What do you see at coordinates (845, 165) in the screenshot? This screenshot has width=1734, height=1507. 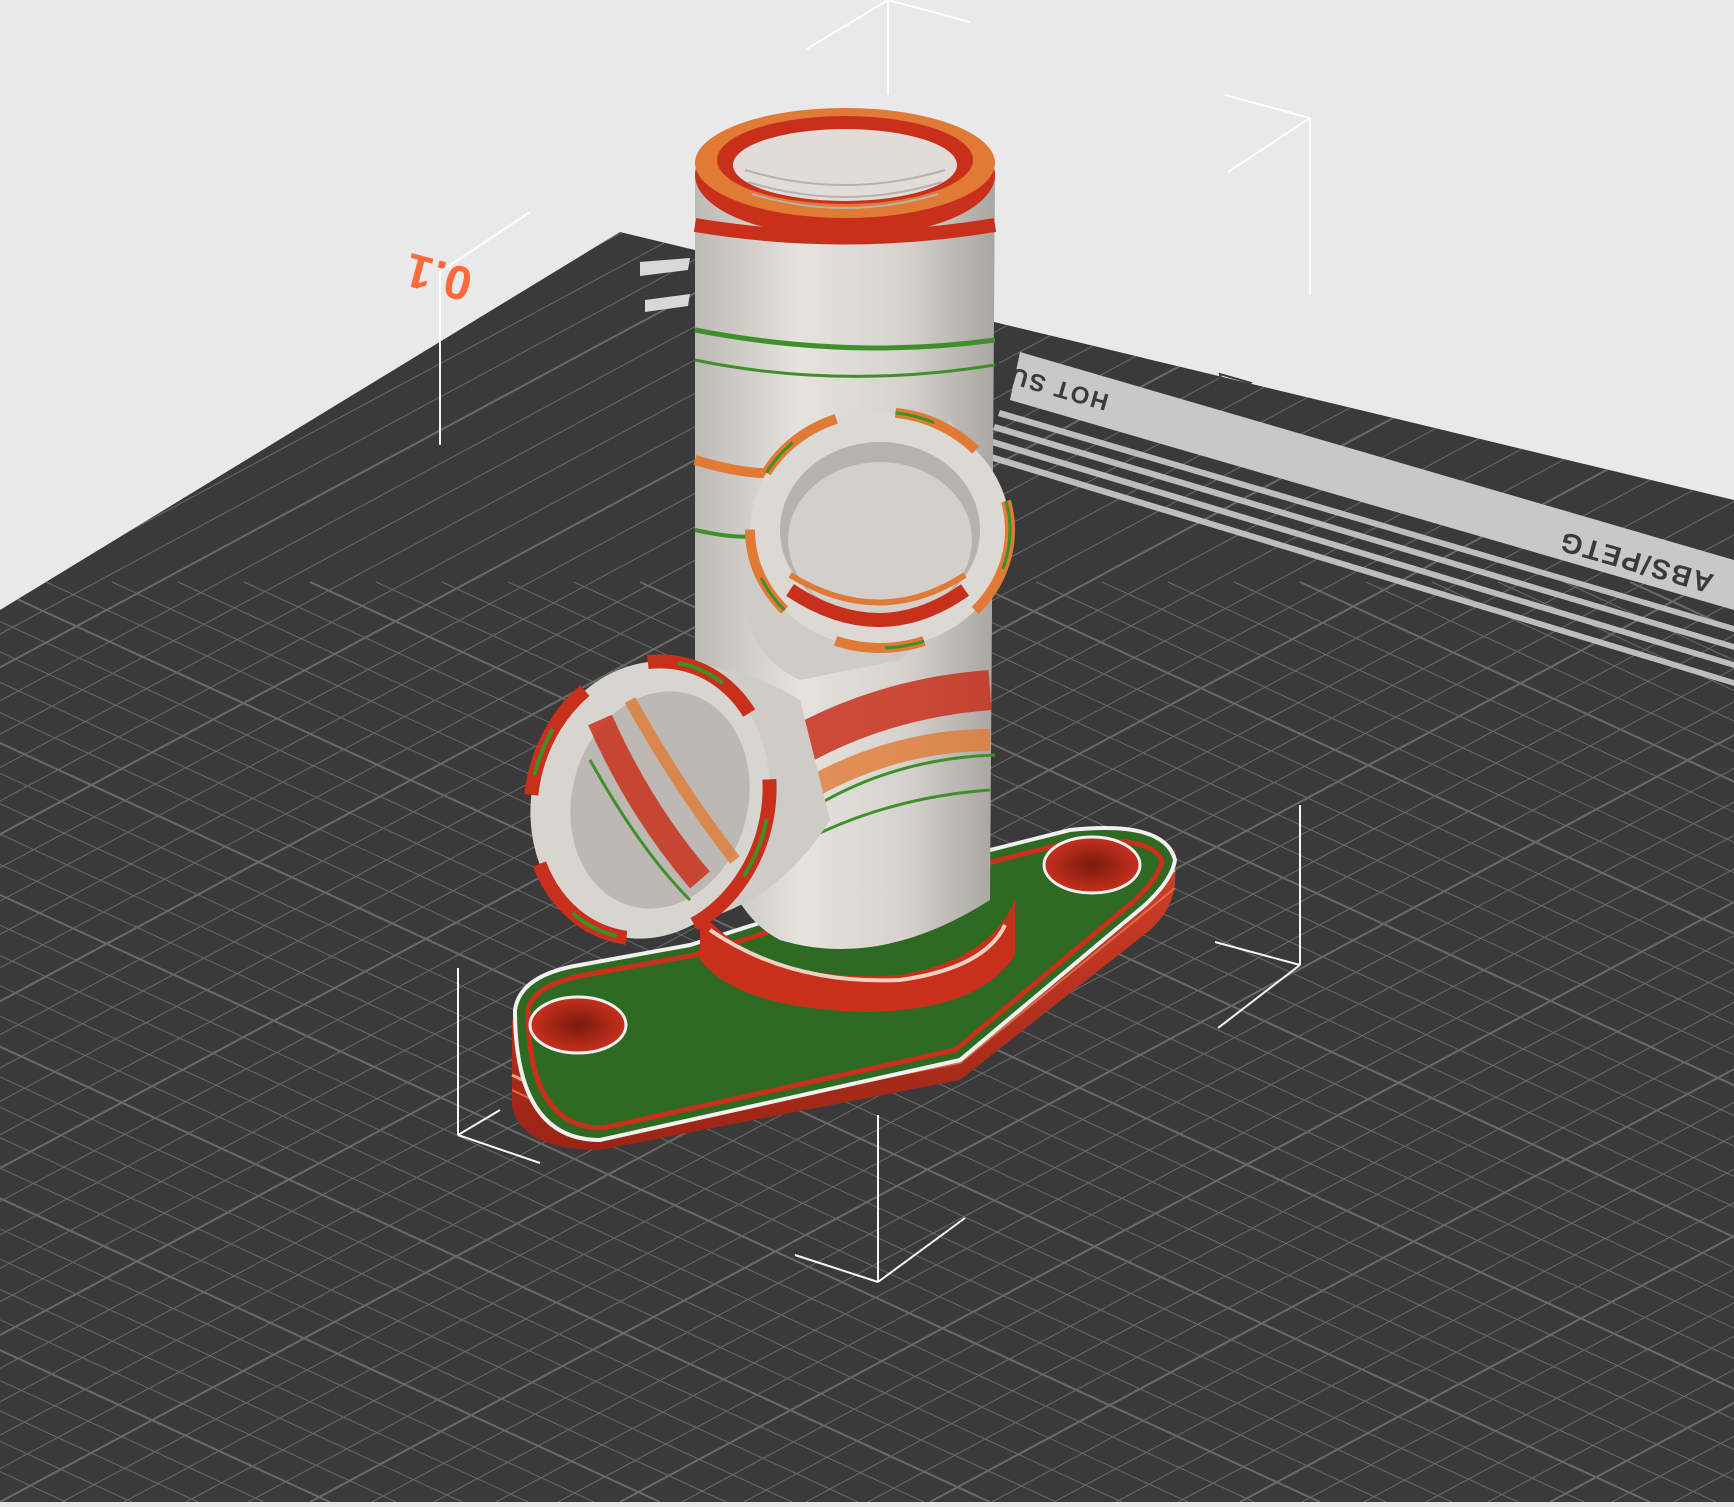 I see `top-bore` at bounding box center [845, 165].